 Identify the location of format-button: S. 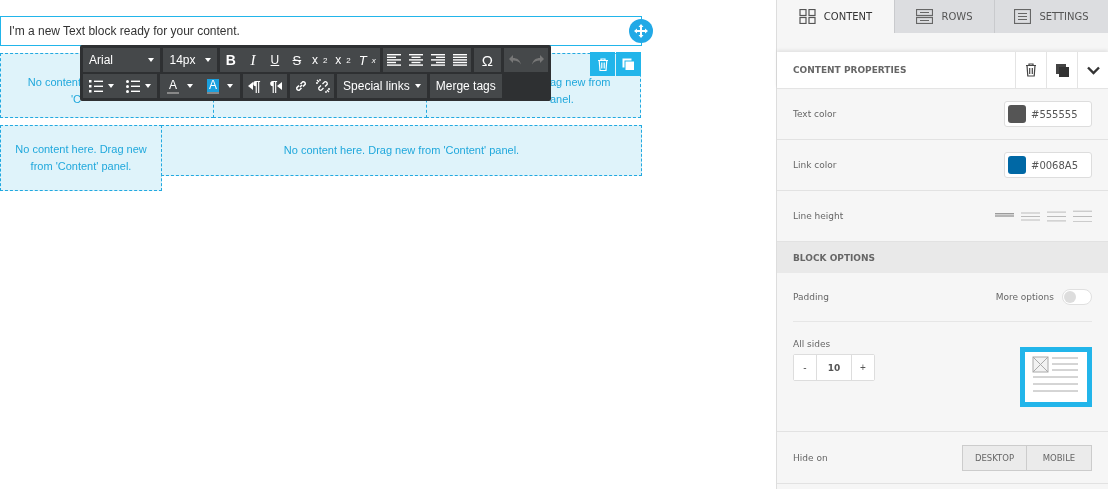
(296, 60).